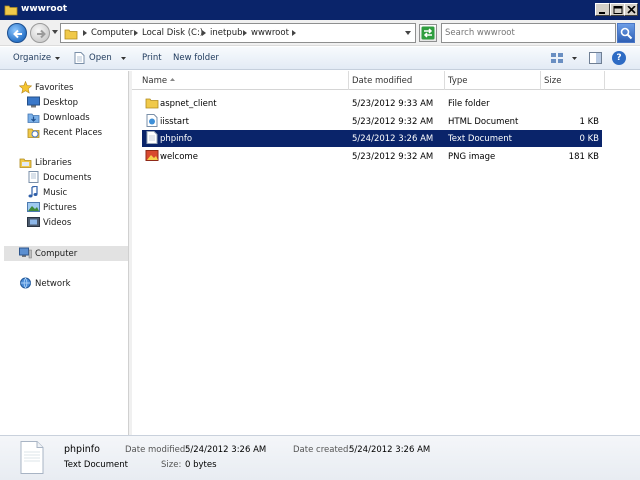 The image size is (640, 480). Describe the element at coordinates (32, 58) in the screenshot. I see `organize-button: Organize` at that location.